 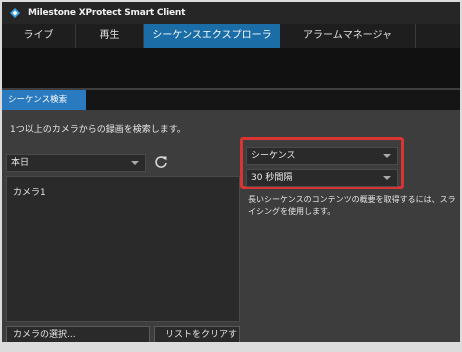 I want to click on tab-alarm-manager: アラームマネージャ, so click(x=348, y=36).